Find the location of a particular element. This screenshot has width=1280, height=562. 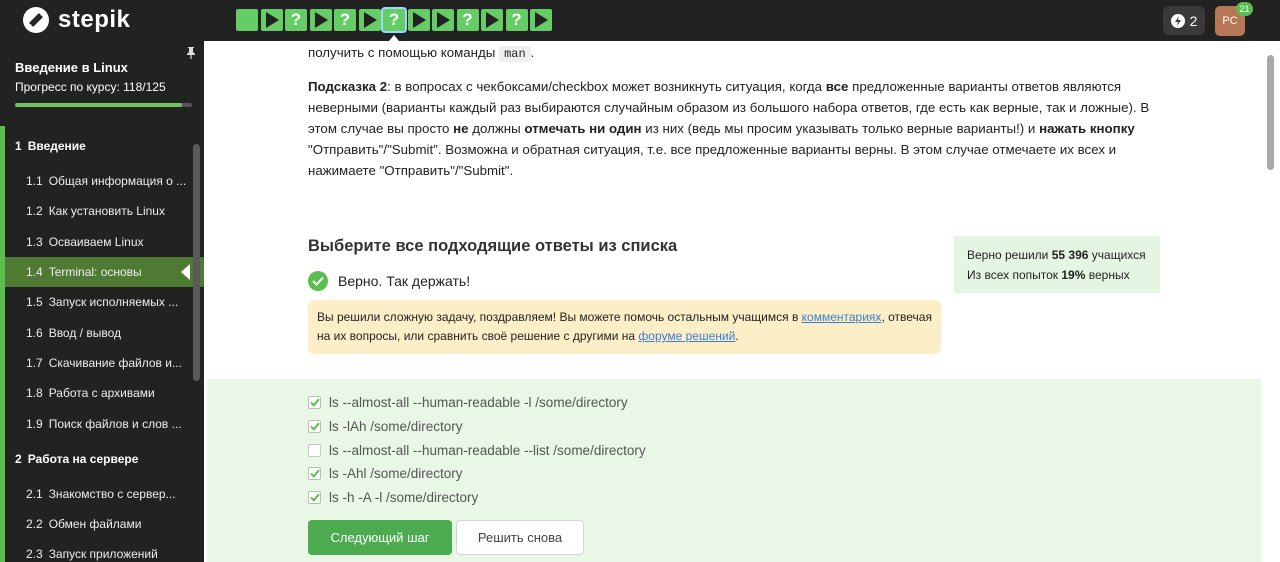

step-8-video is located at coordinates (418, 20).